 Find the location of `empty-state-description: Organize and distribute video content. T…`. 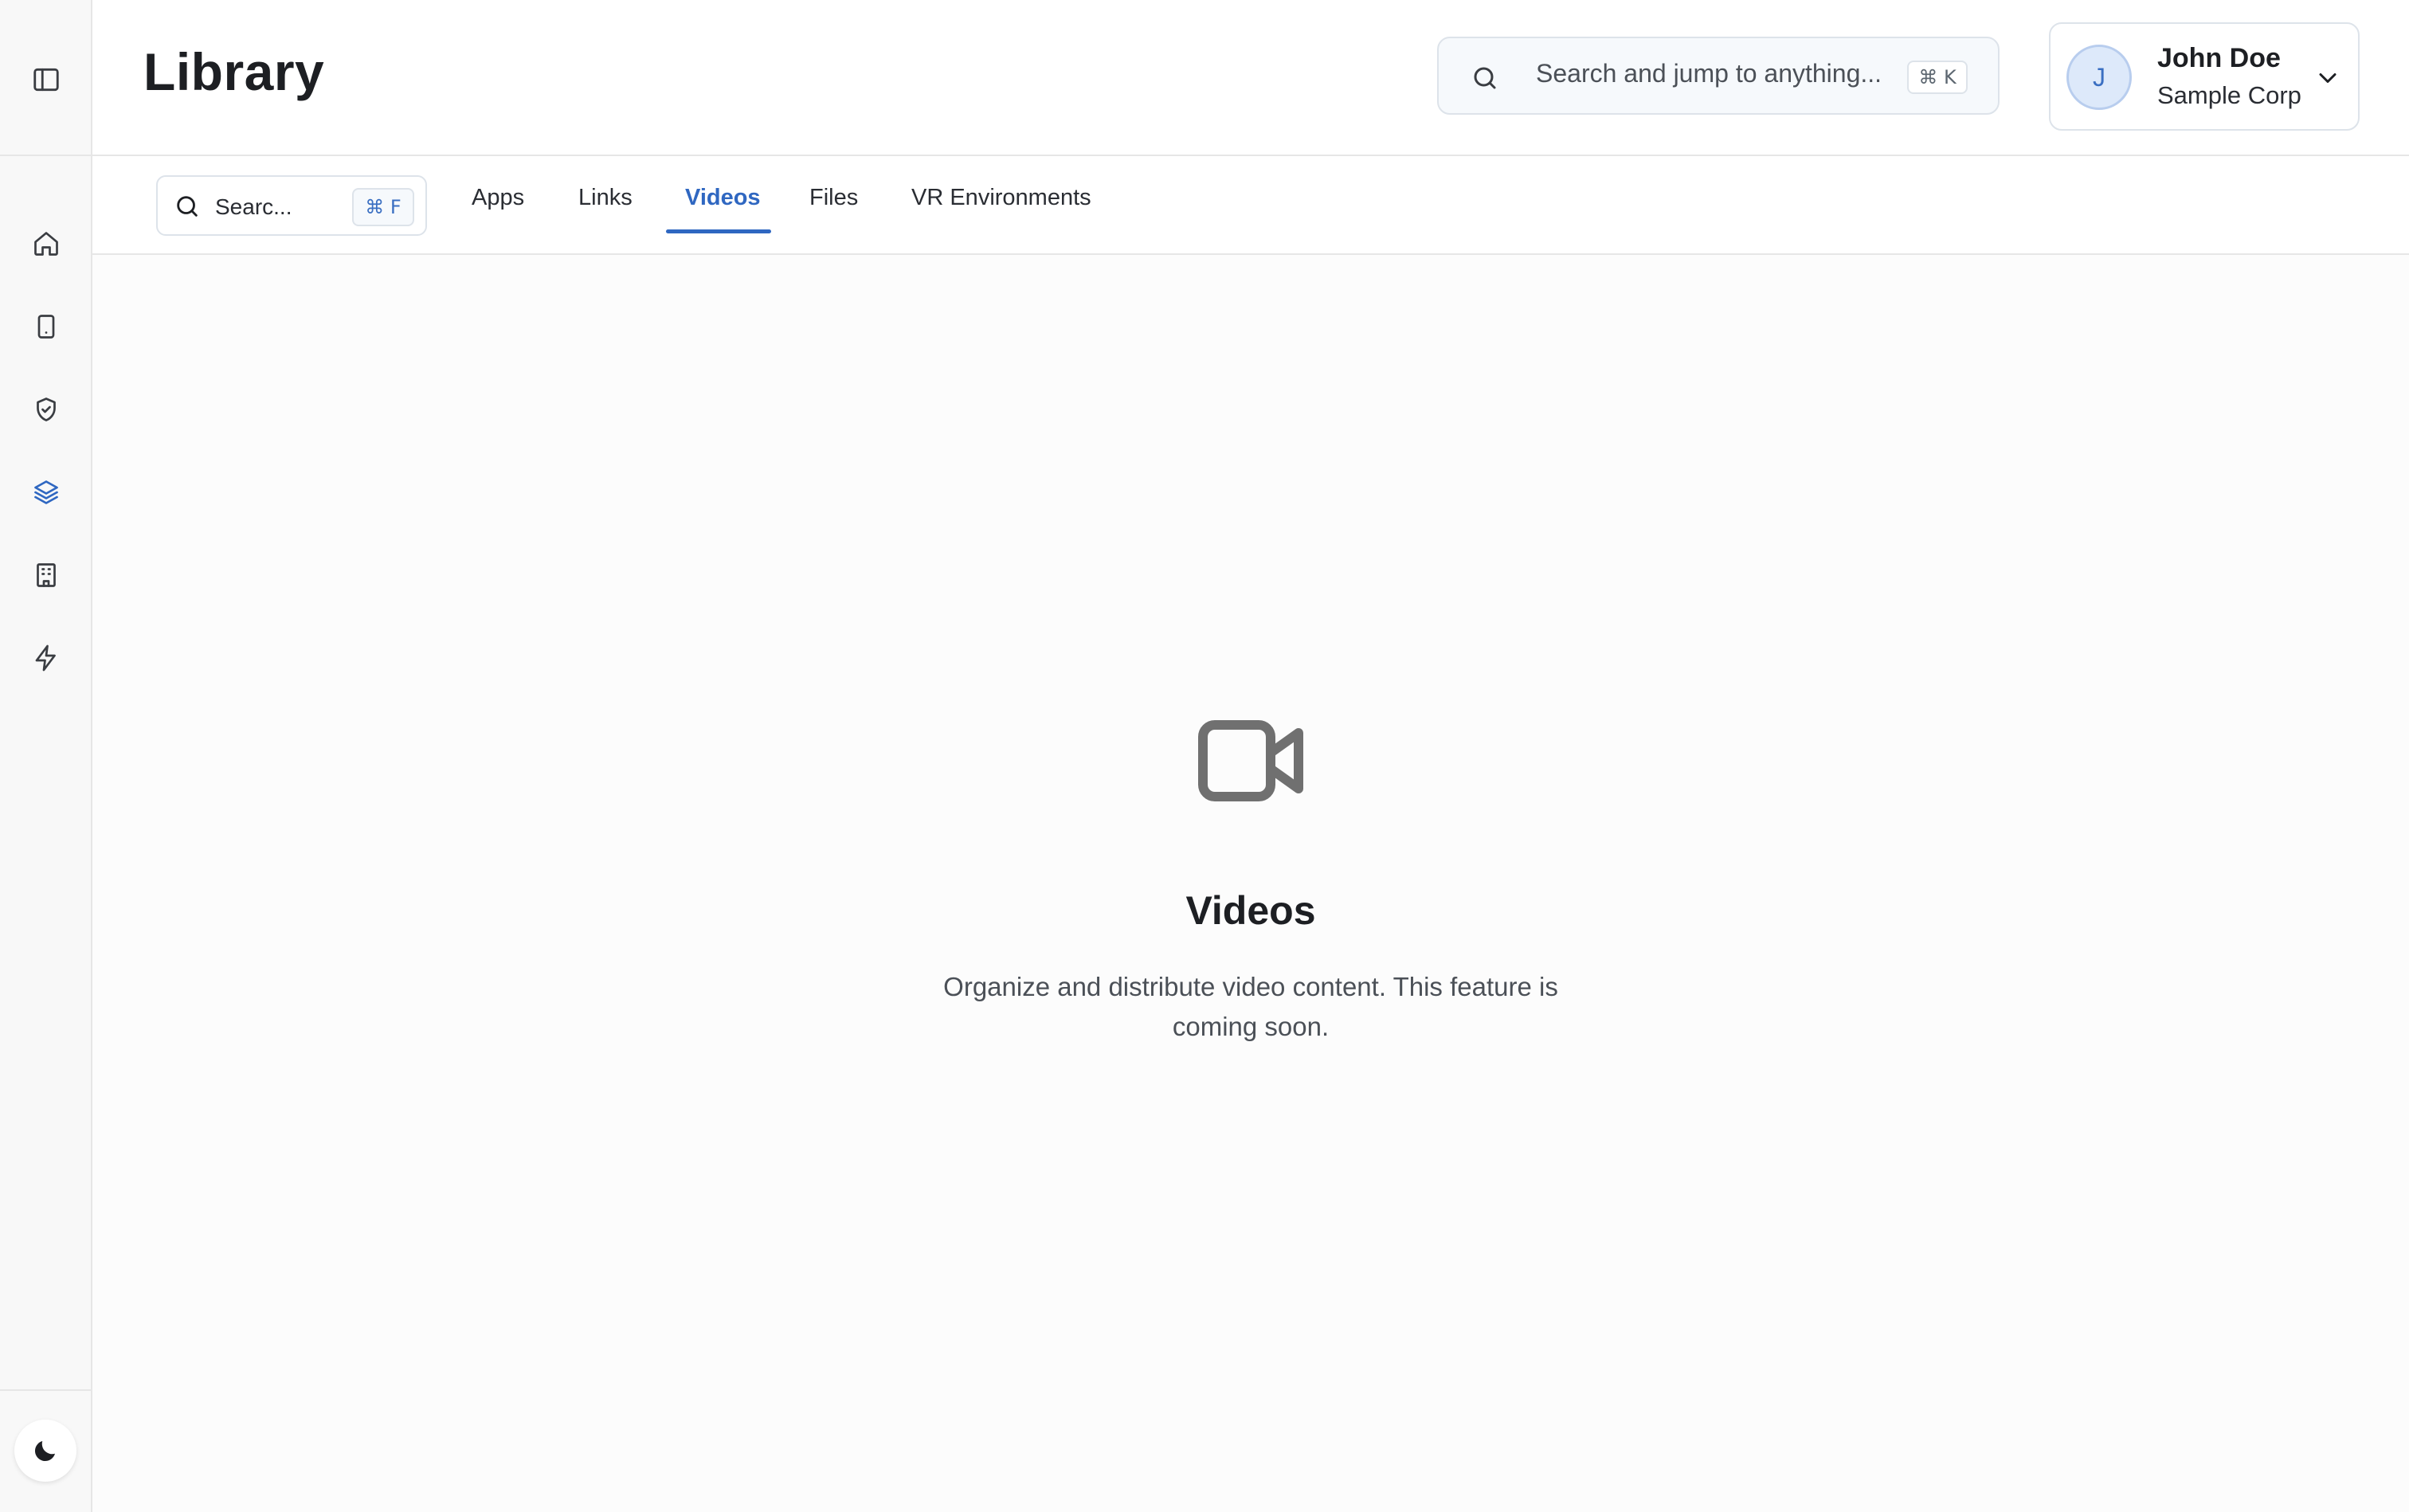

empty-state-description: Organize and distribute video content. T… is located at coordinates (1250, 1007).